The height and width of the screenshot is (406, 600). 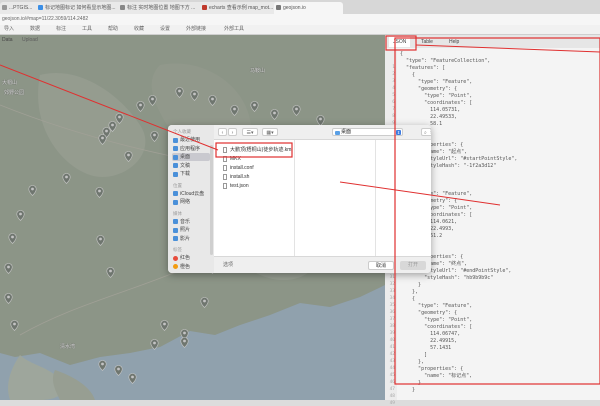 What do you see at coordinates (392, 403) in the screenshot?
I see `line-number: 49` at bounding box center [392, 403].